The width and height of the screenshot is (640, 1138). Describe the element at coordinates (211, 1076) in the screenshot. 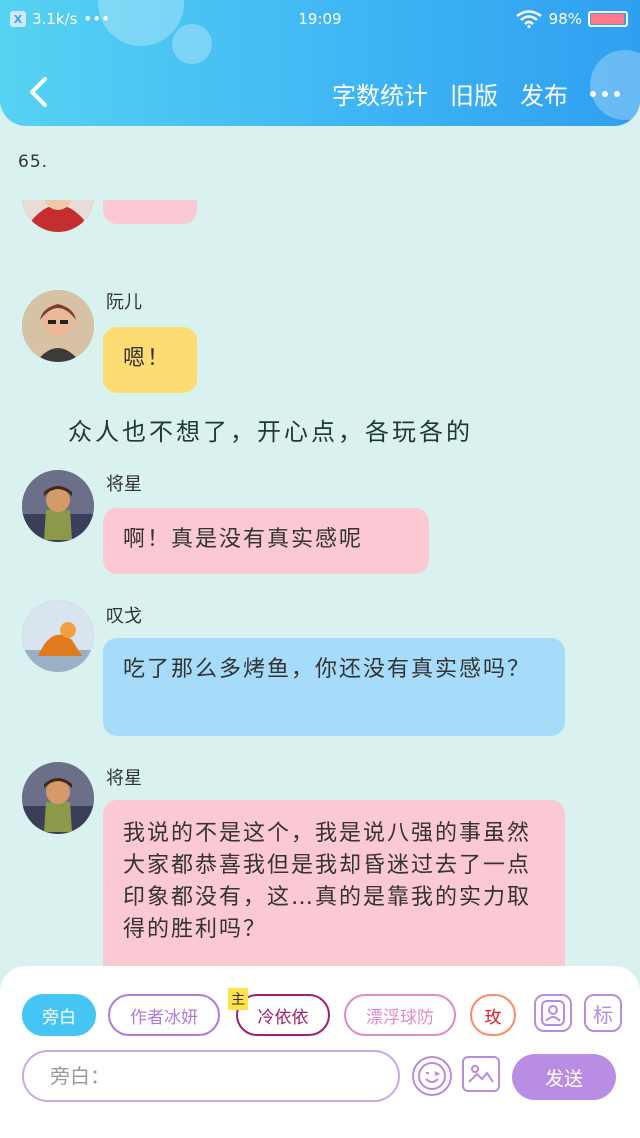

I see `message-input` at that location.